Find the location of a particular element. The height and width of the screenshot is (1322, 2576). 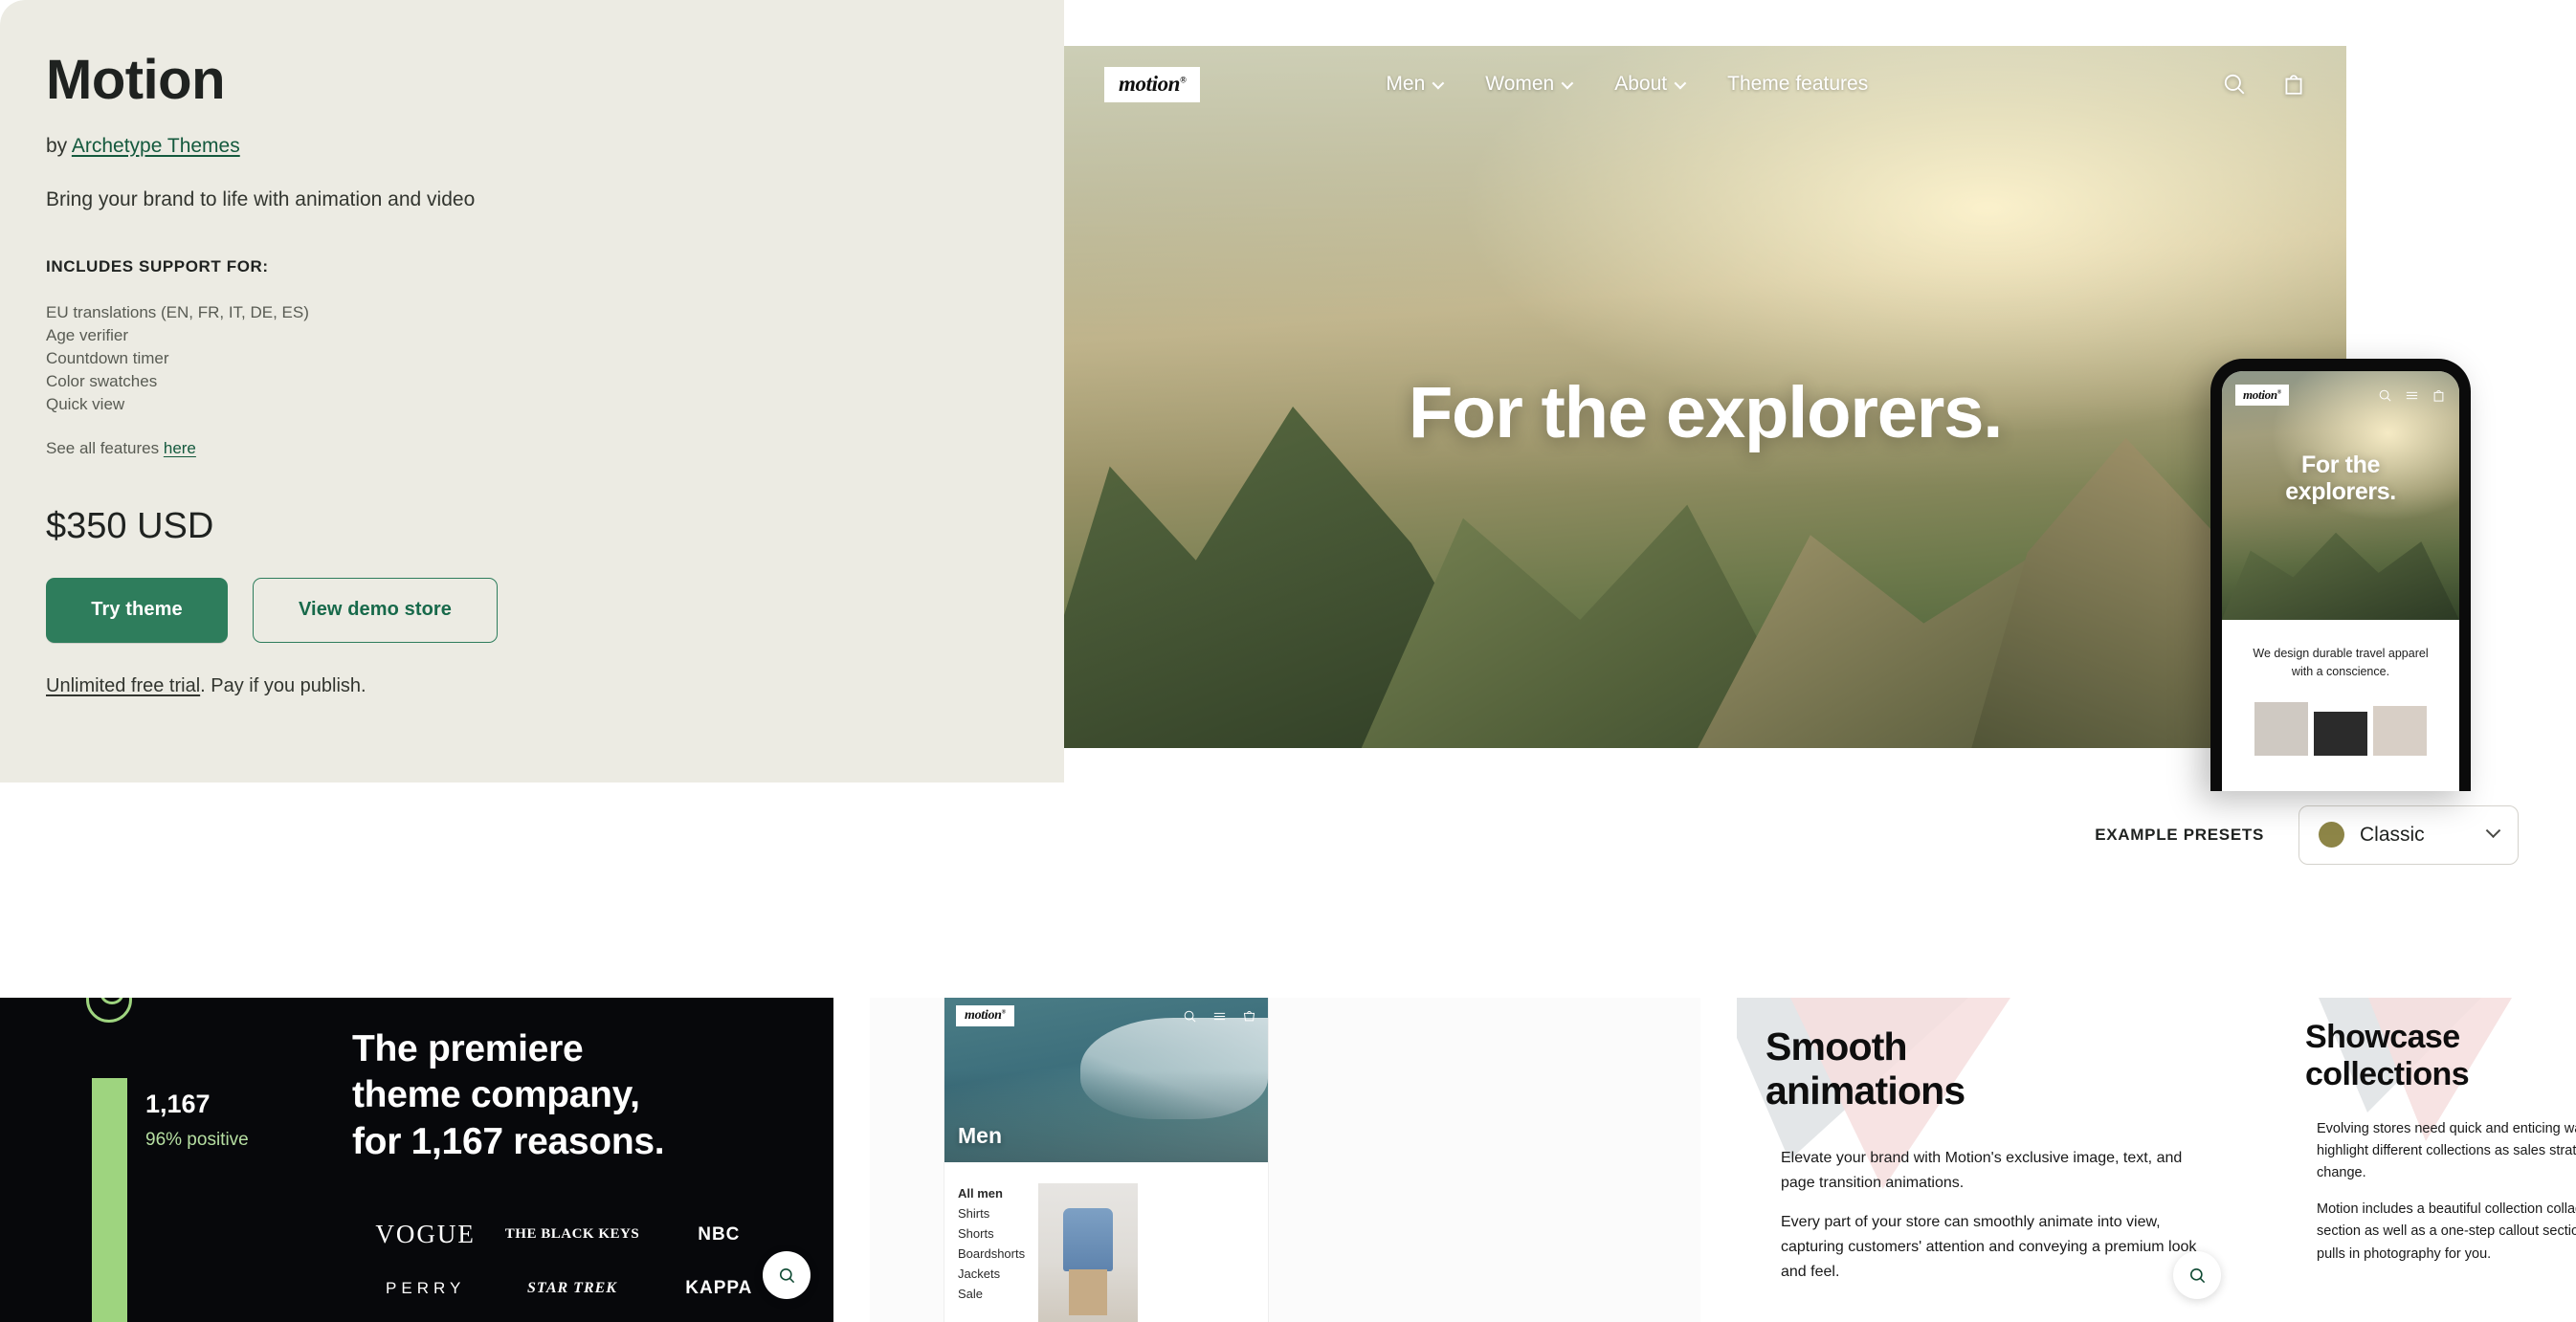

reviews-headline-line1: The premiere is located at coordinates (468, 1048).